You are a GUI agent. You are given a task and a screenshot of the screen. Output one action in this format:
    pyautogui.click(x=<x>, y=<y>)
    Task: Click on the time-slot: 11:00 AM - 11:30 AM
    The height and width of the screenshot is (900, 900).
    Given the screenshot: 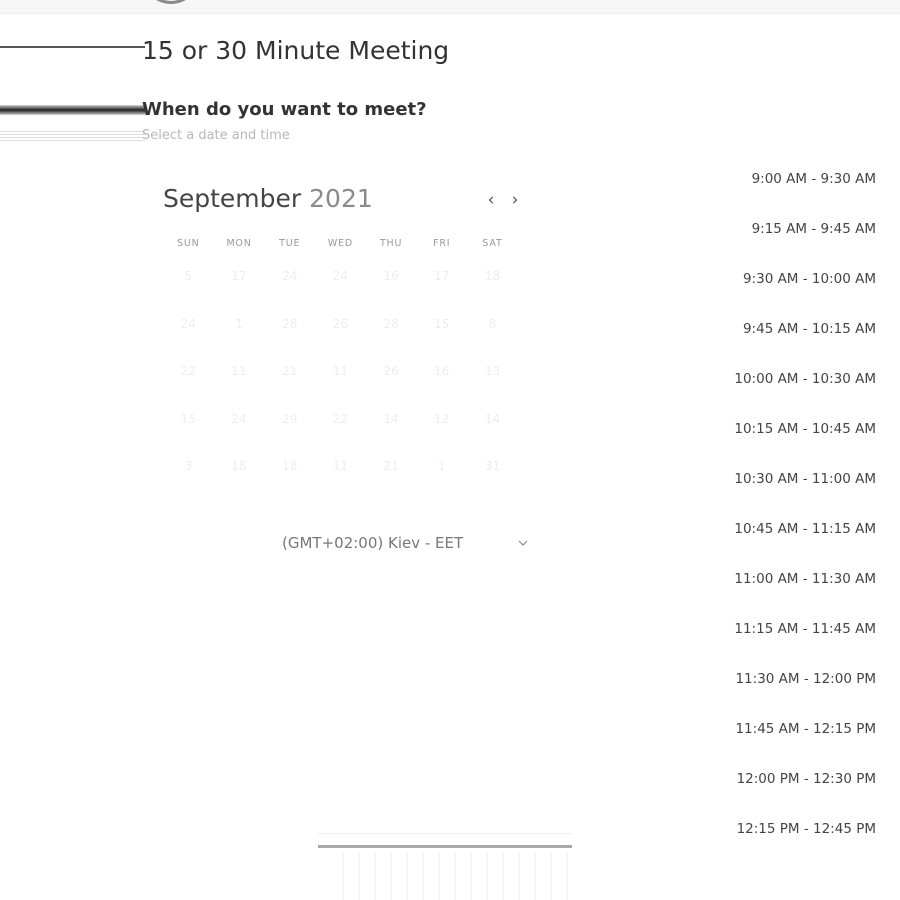 What is the action you would take?
    pyautogui.click(x=791, y=591)
    